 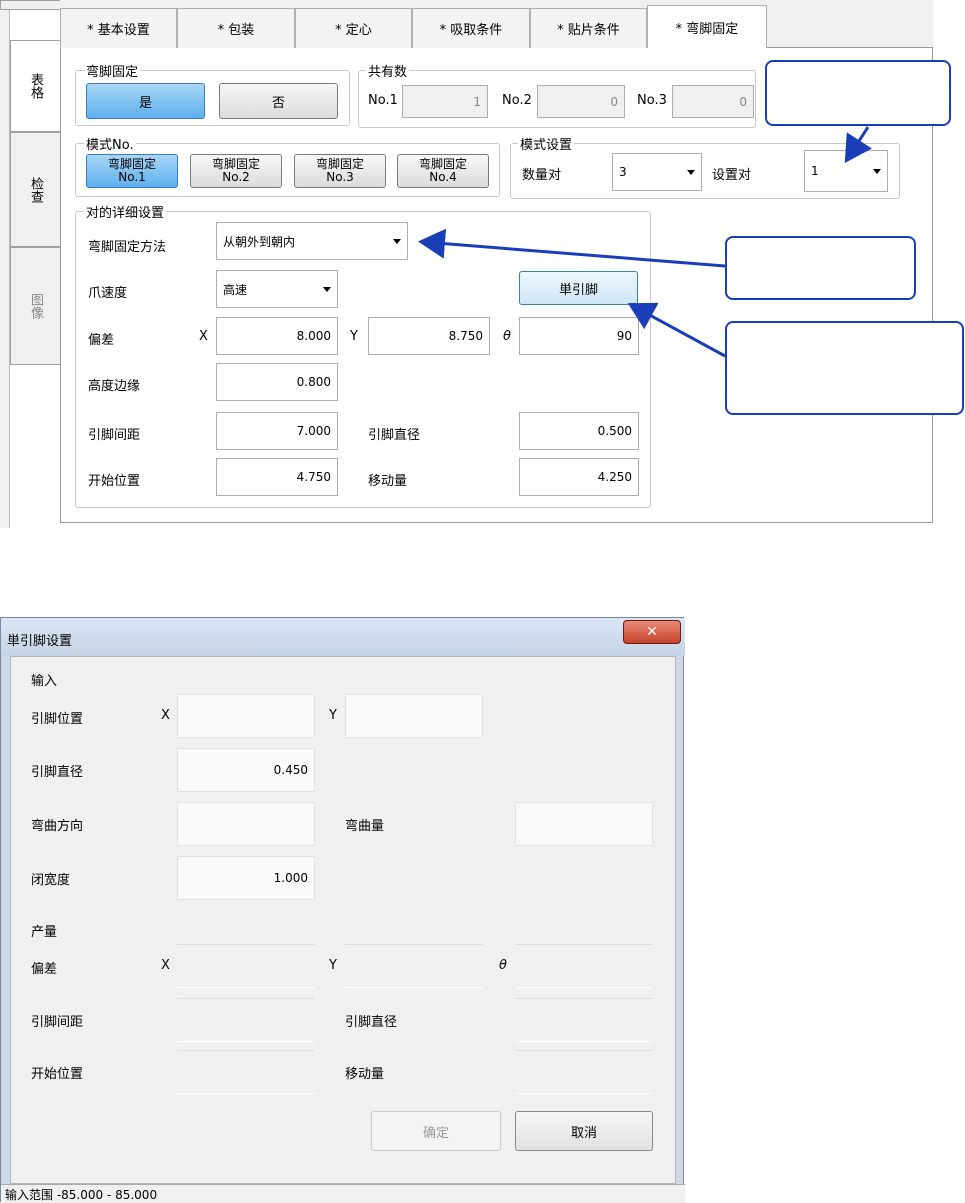 What do you see at coordinates (394, 435) in the screenshot?
I see `diameter-label: 引脚直径` at bounding box center [394, 435].